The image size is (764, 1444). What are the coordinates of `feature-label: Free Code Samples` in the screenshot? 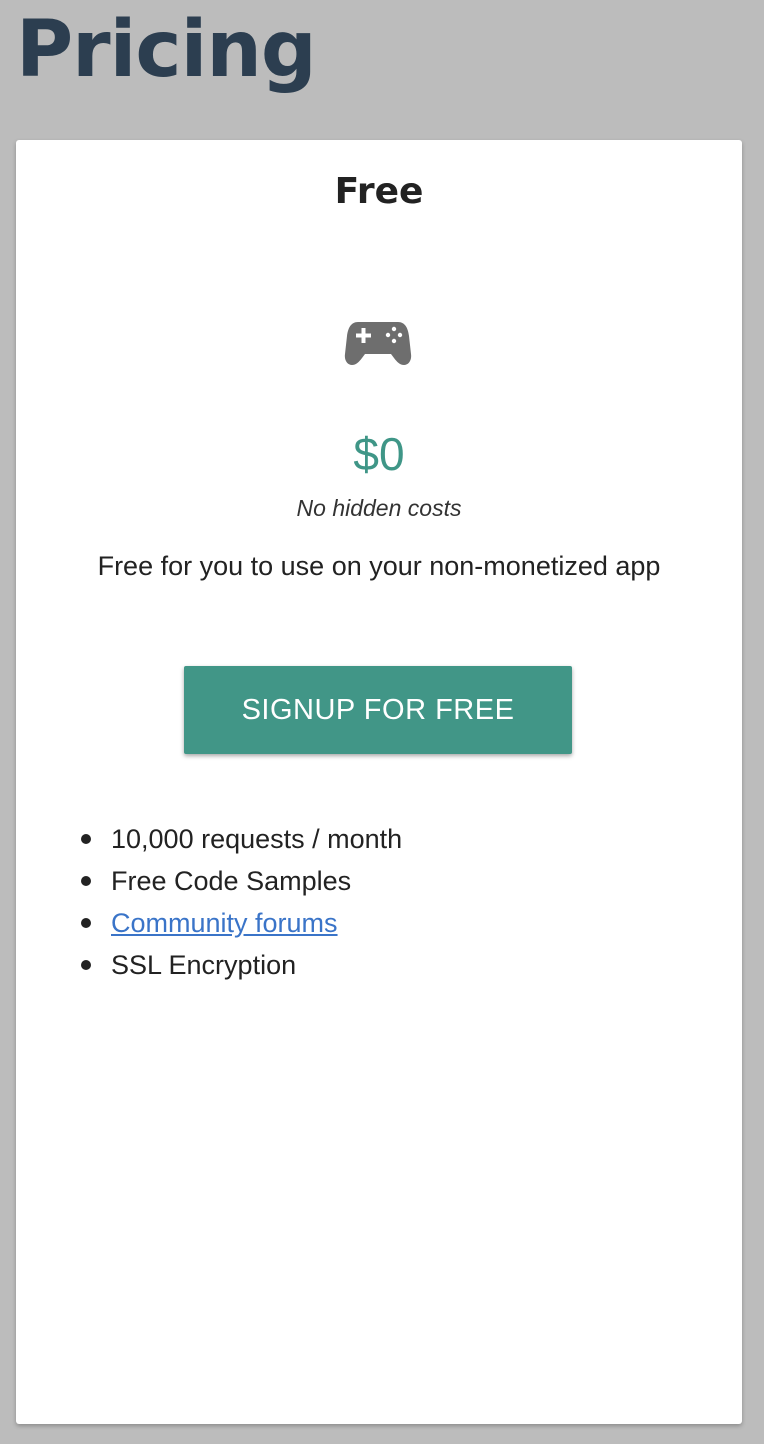 It's located at (231, 881).